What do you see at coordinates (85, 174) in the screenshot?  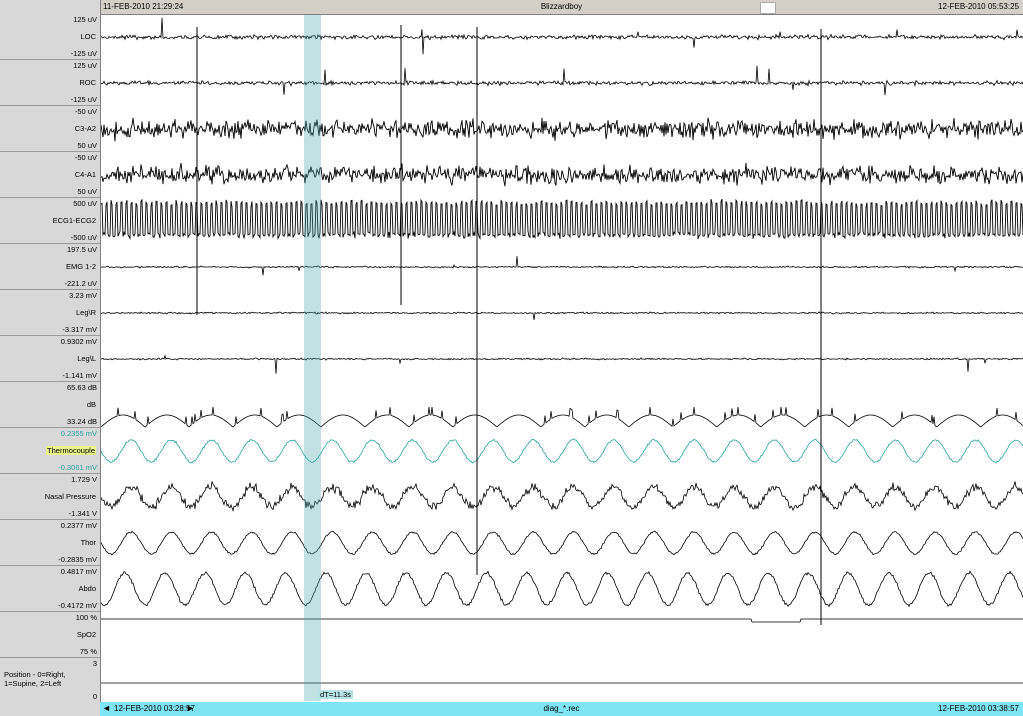 I see `channel-name: C4-A1` at bounding box center [85, 174].